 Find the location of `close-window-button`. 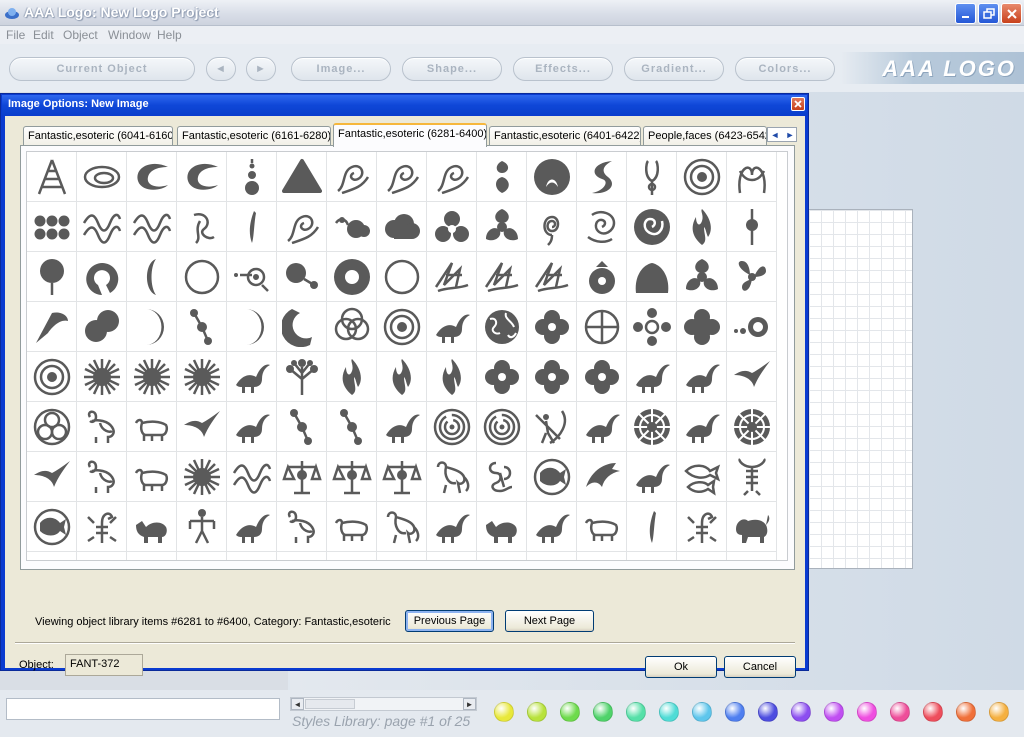

close-window-button is located at coordinates (1011, 13).